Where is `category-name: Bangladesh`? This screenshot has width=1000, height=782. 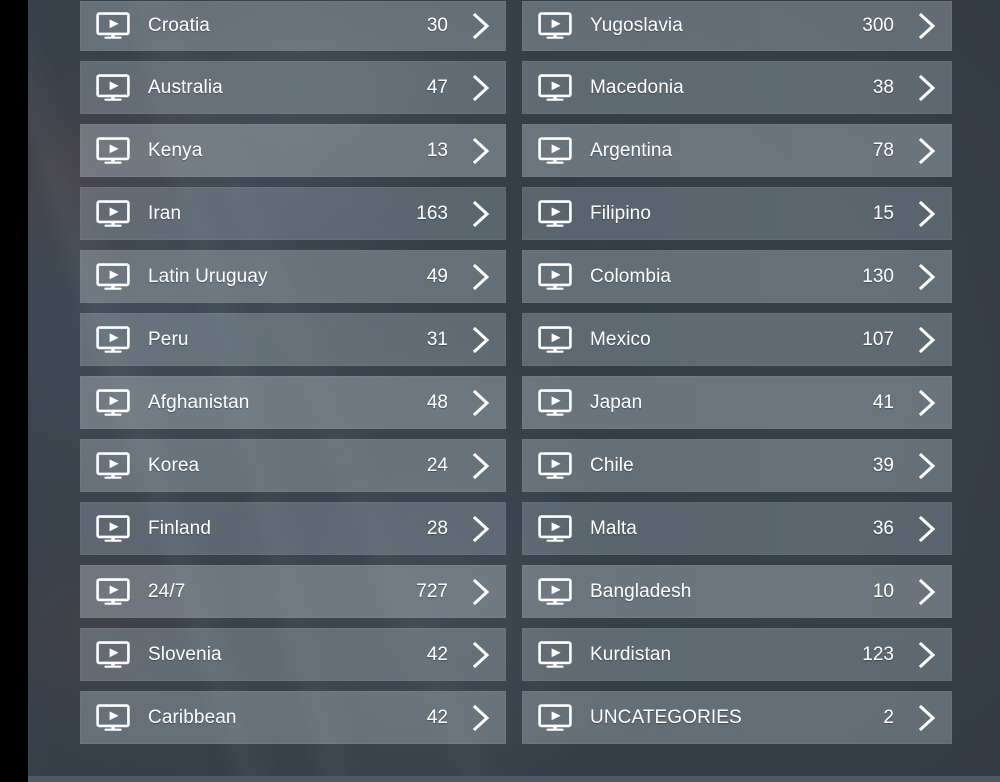
category-name: Bangladesh is located at coordinates (641, 591).